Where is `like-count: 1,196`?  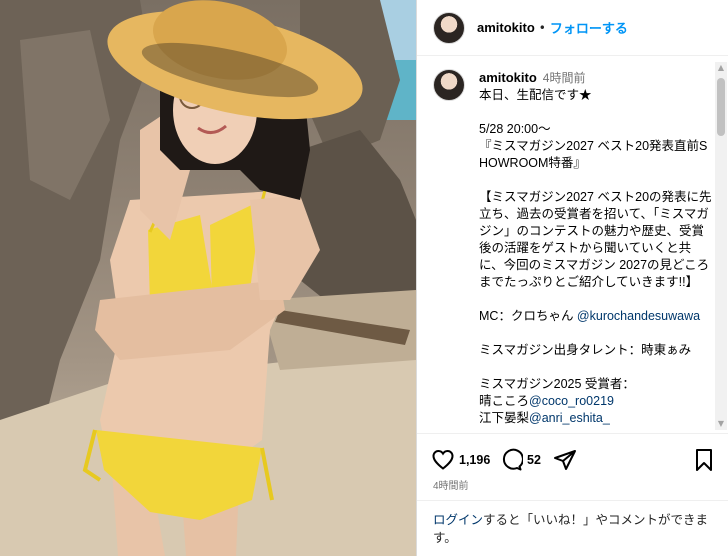
like-count: 1,196 is located at coordinates (475, 460).